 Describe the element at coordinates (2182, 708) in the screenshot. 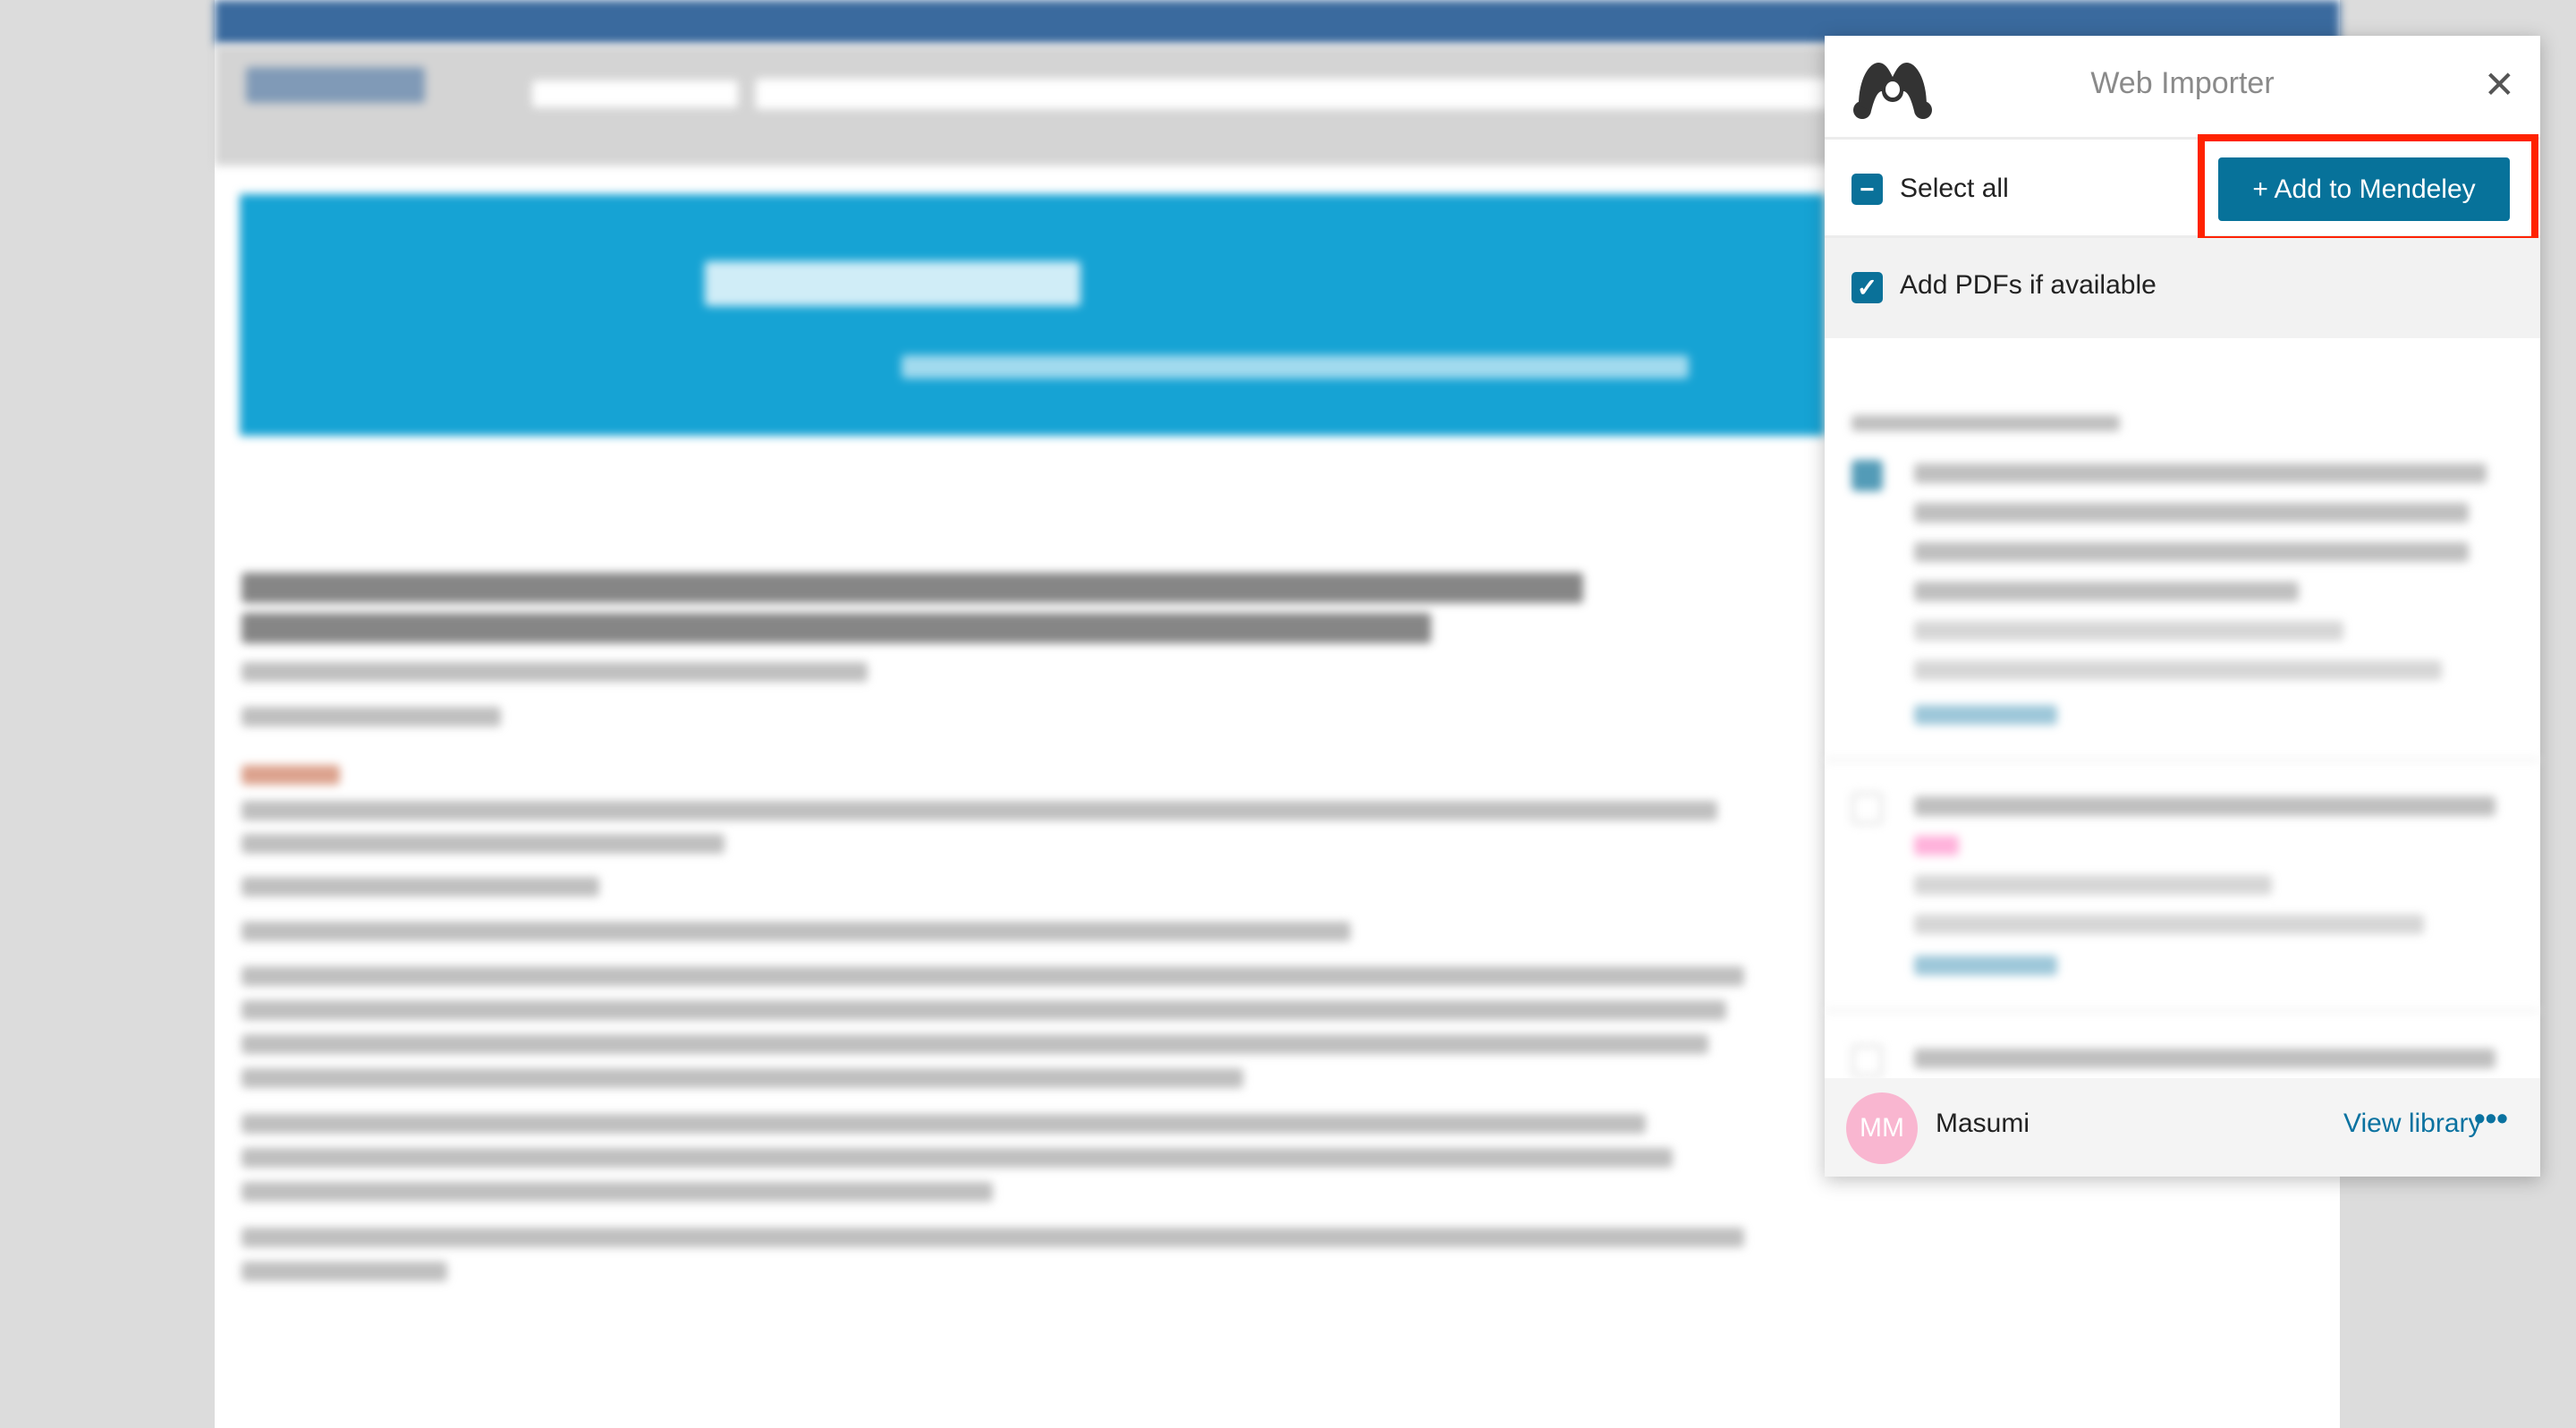

I see `reference-list` at that location.